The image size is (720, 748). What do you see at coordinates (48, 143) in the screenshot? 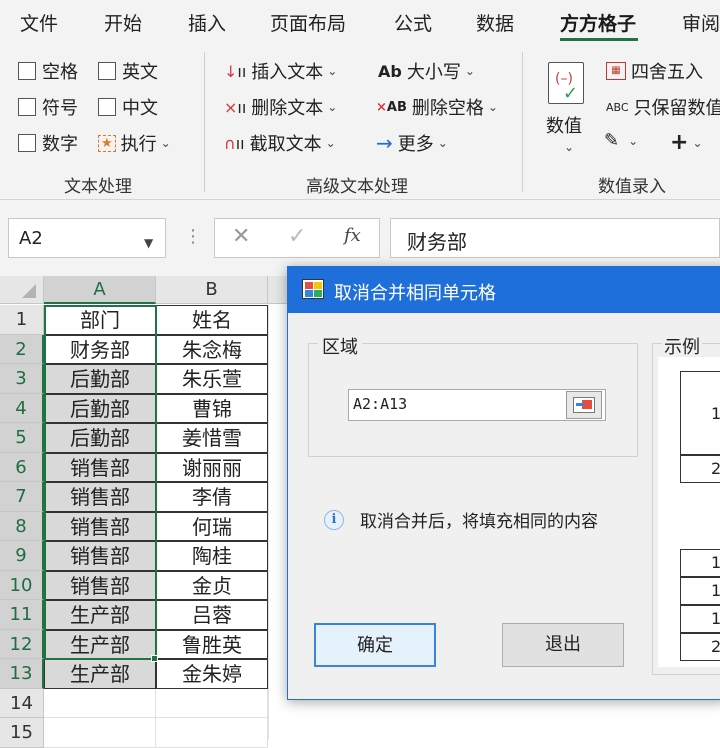
I see `checkbox-number: 数字` at bounding box center [48, 143].